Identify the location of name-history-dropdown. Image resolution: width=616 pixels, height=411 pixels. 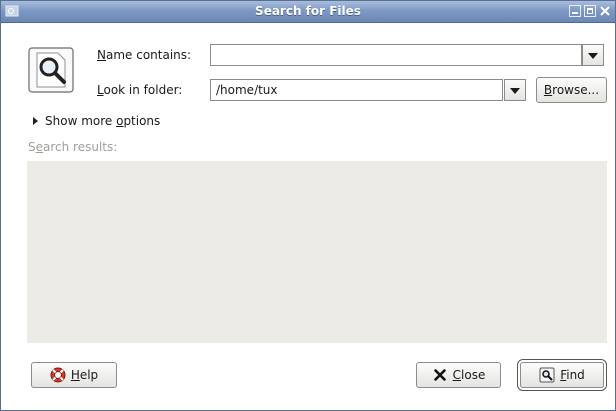
(593, 55).